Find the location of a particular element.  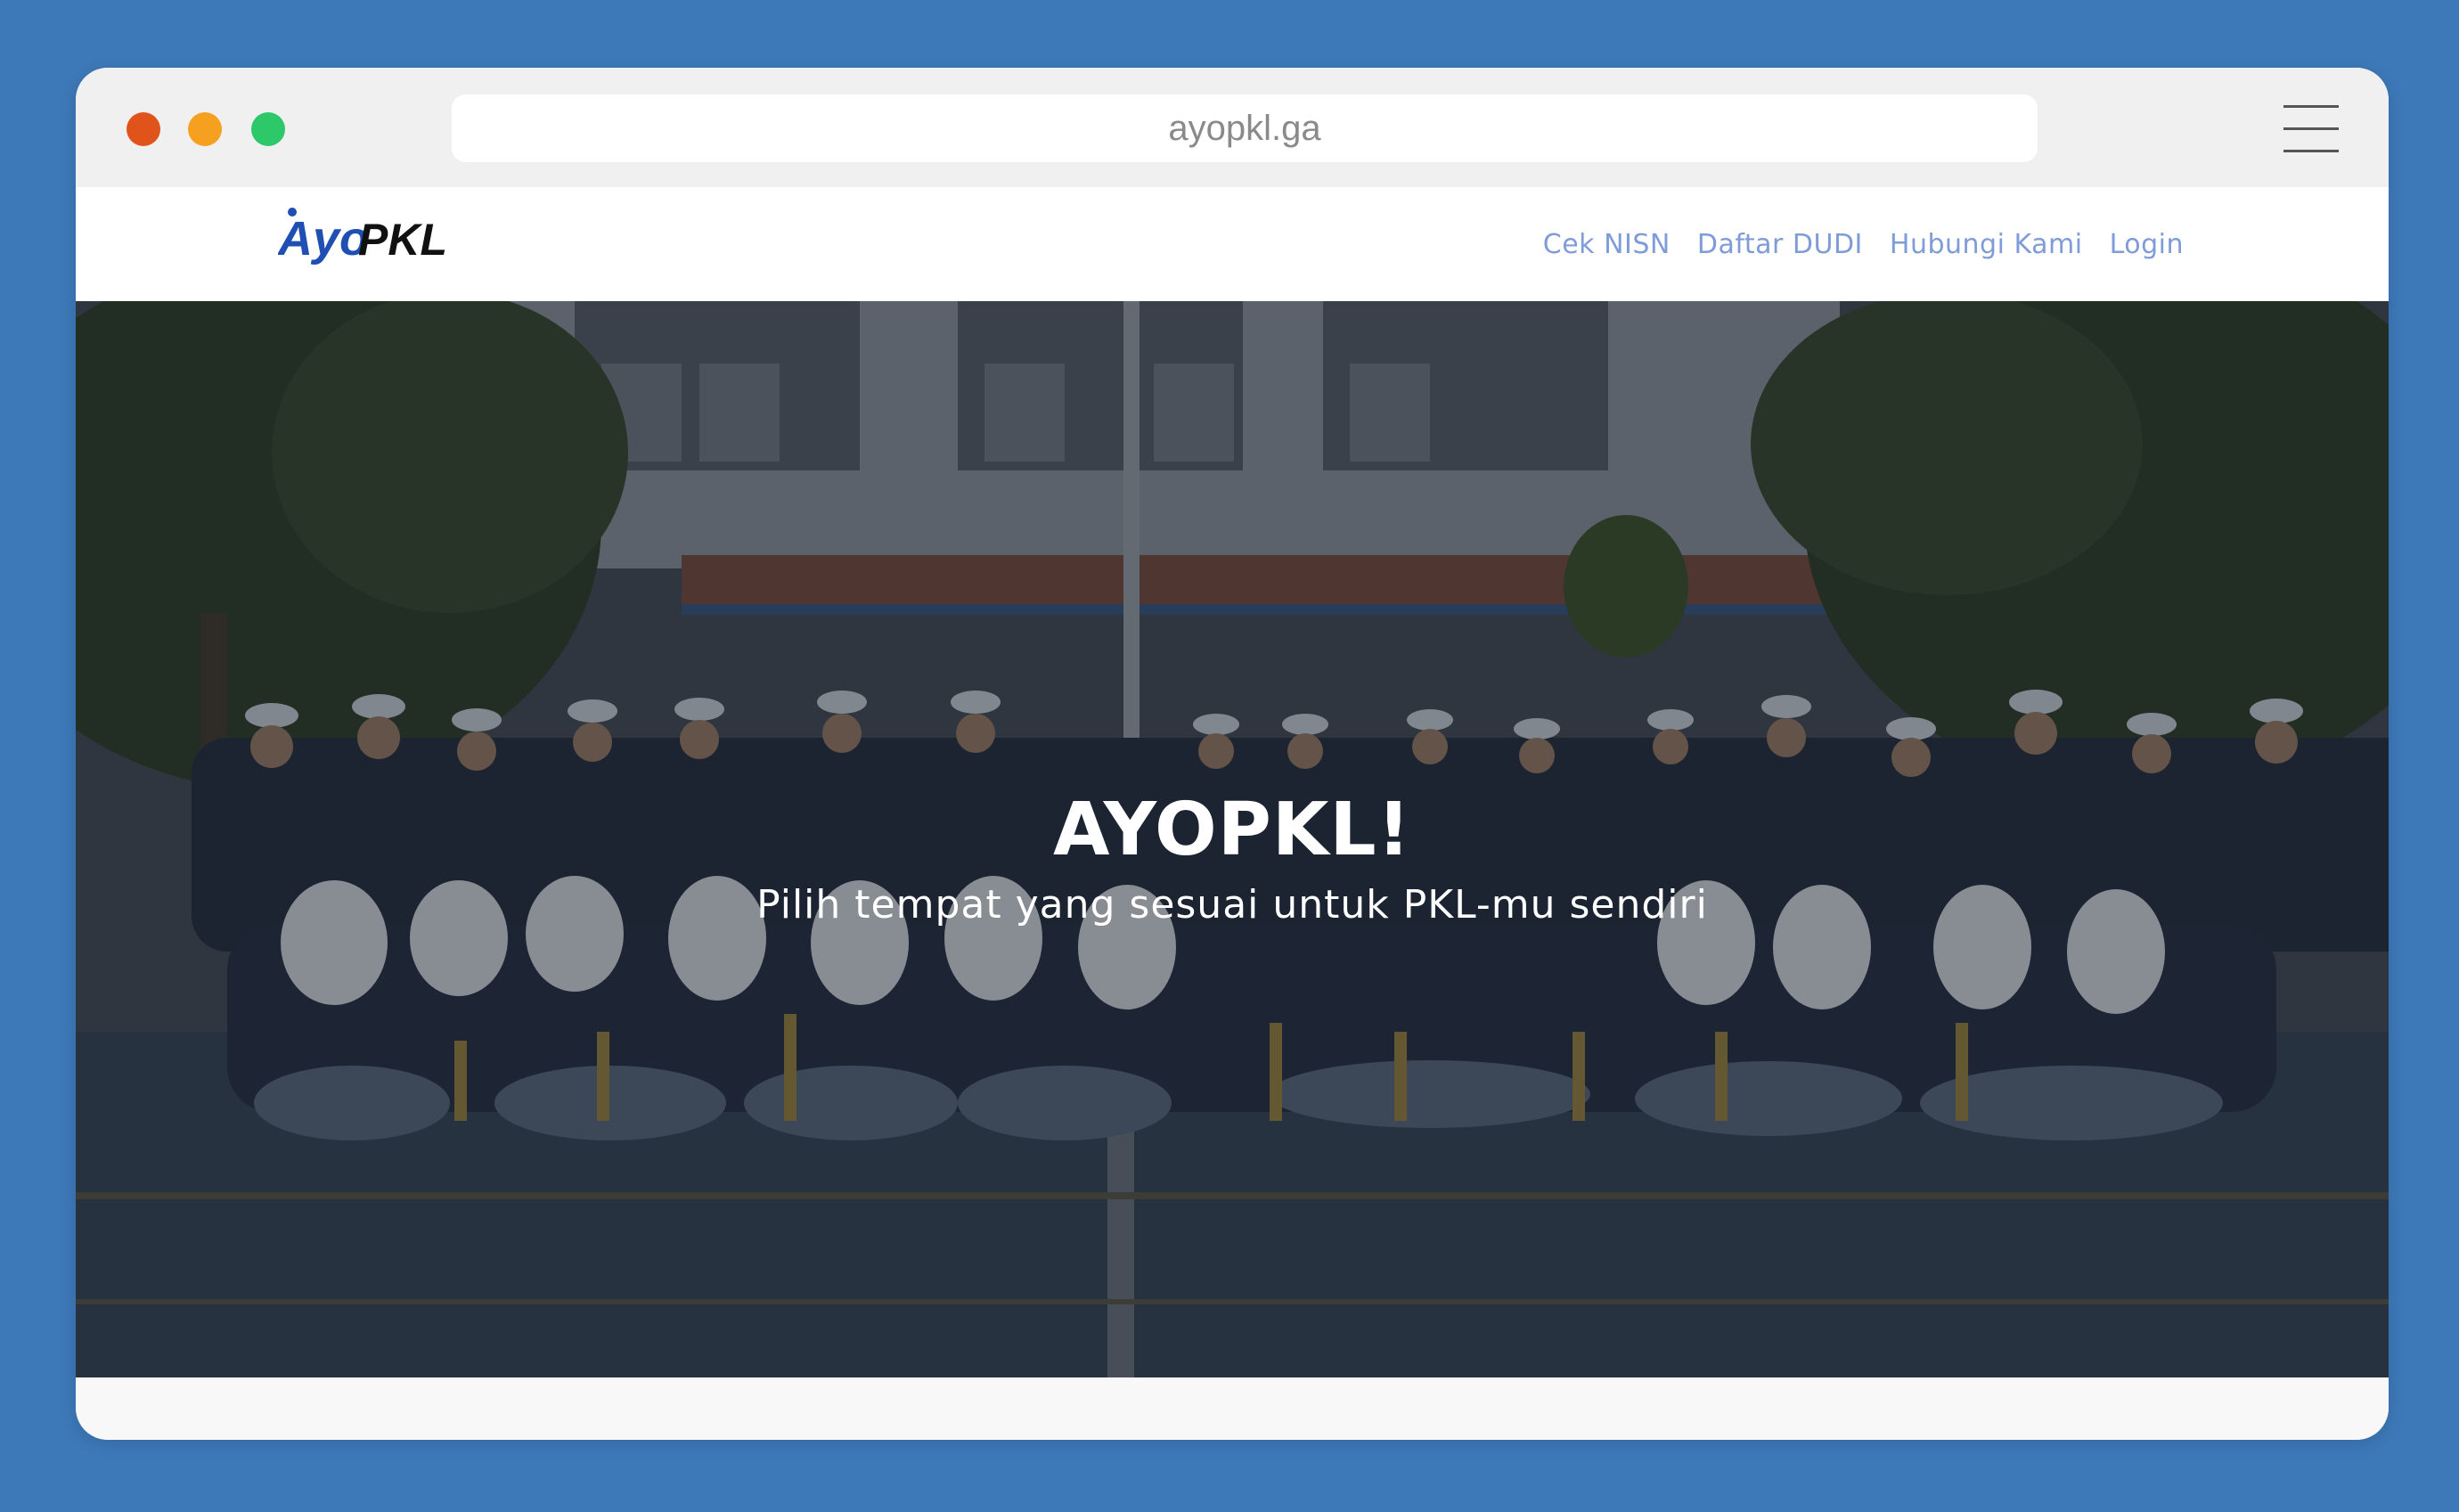

address-bar: ayopkl.ga is located at coordinates (1245, 128).